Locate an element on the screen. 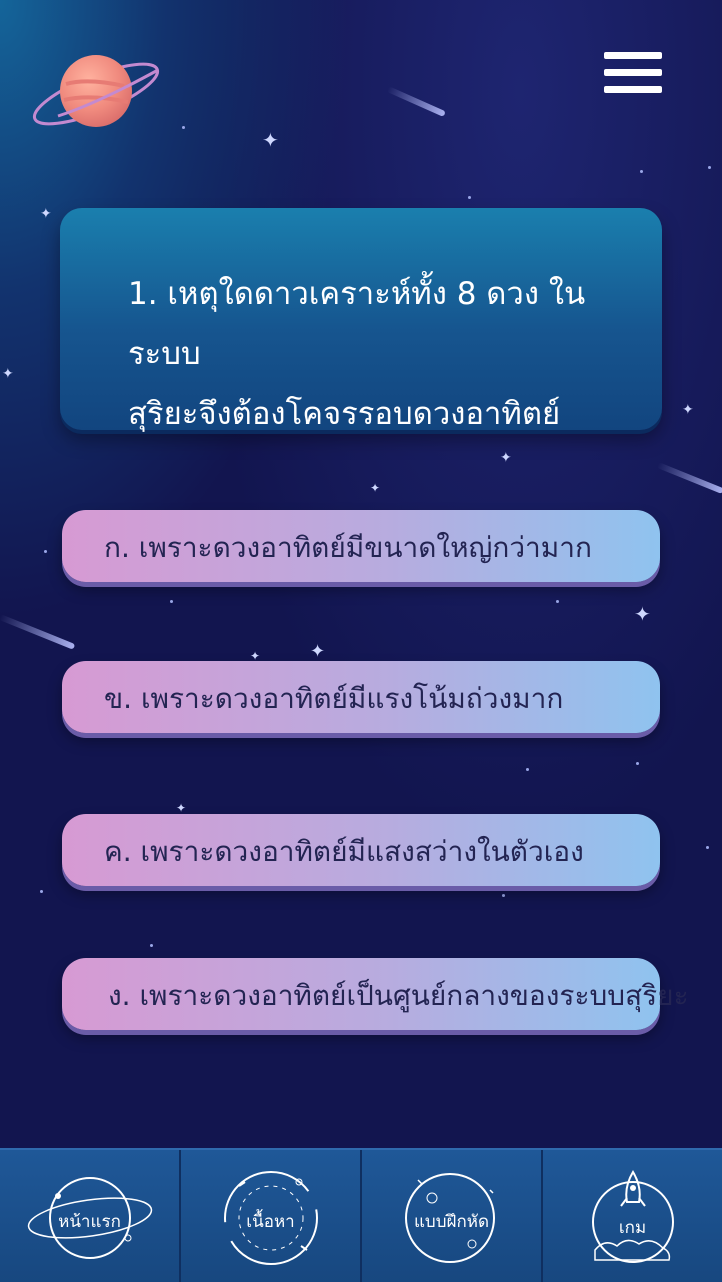  answer-option-label: ก. เพราะดวงอาทิตย์มีขนาดใหญ่กว่ามาก is located at coordinates (348, 547).